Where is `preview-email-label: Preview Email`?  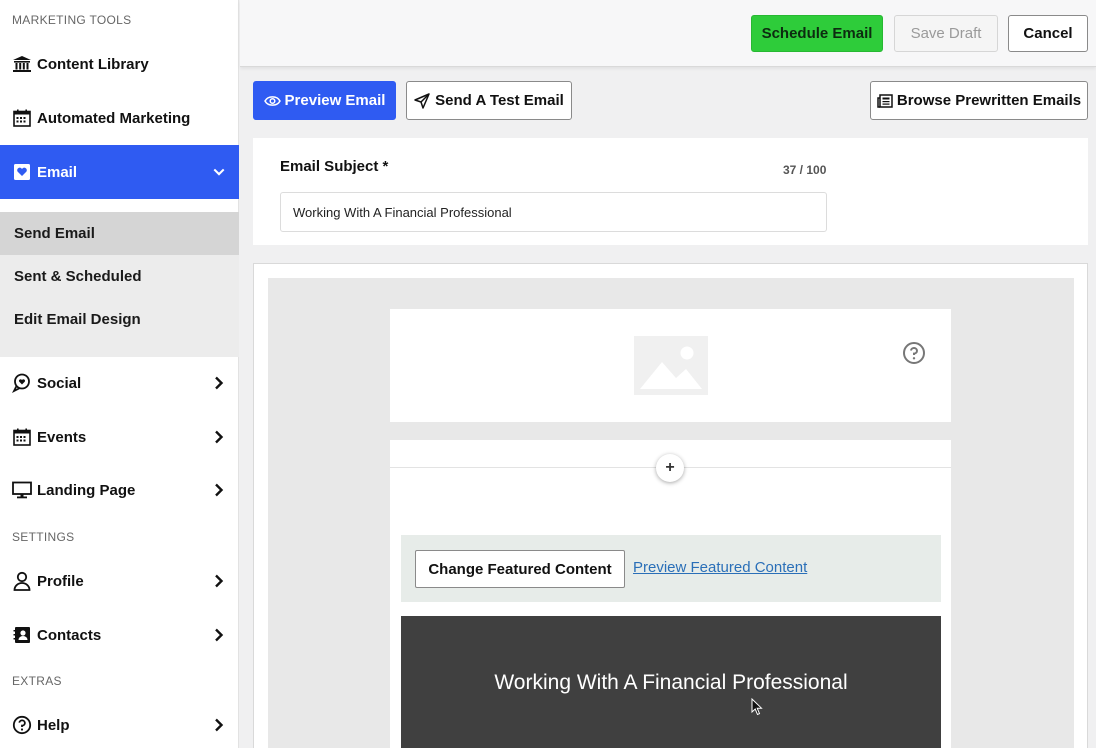 preview-email-label: Preview Email is located at coordinates (335, 100).